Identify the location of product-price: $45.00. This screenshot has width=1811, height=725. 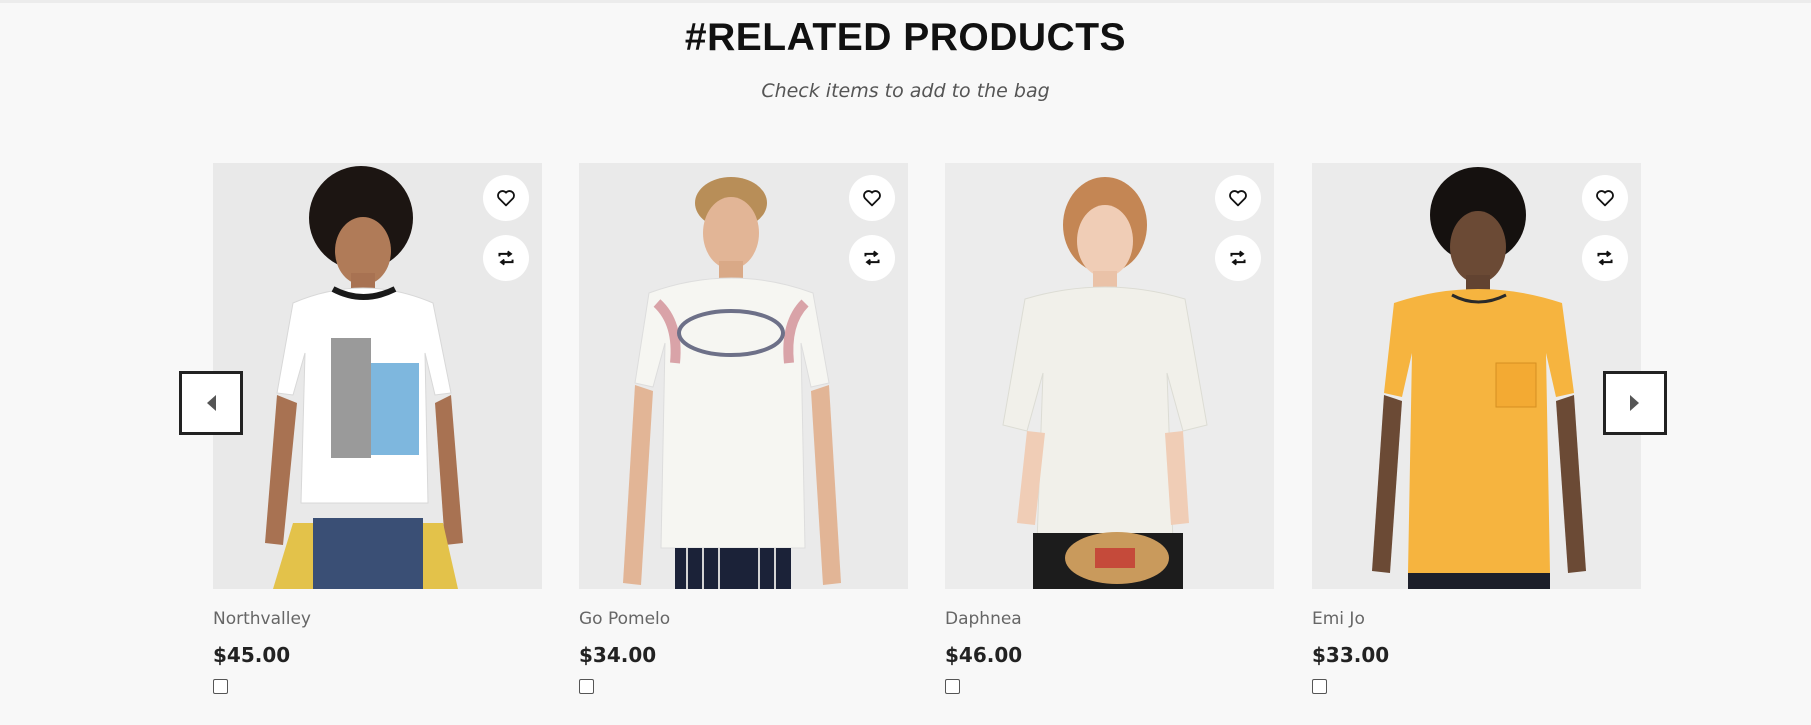
(252, 655).